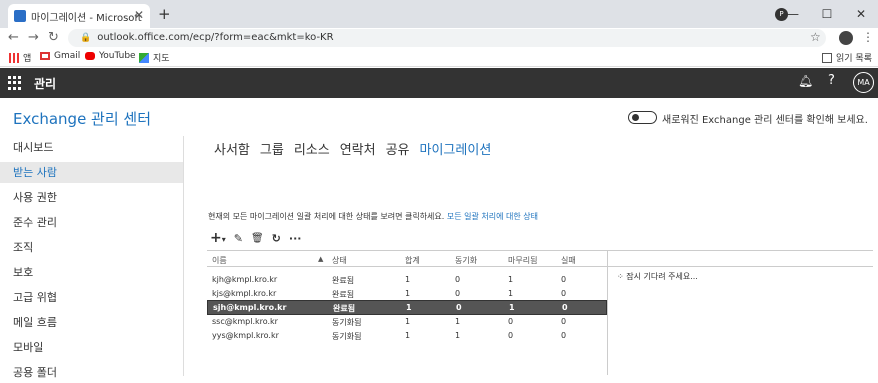  What do you see at coordinates (223, 239) in the screenshot?
I see `add-caret-icon: ▾` at bounding box center [223, 239].